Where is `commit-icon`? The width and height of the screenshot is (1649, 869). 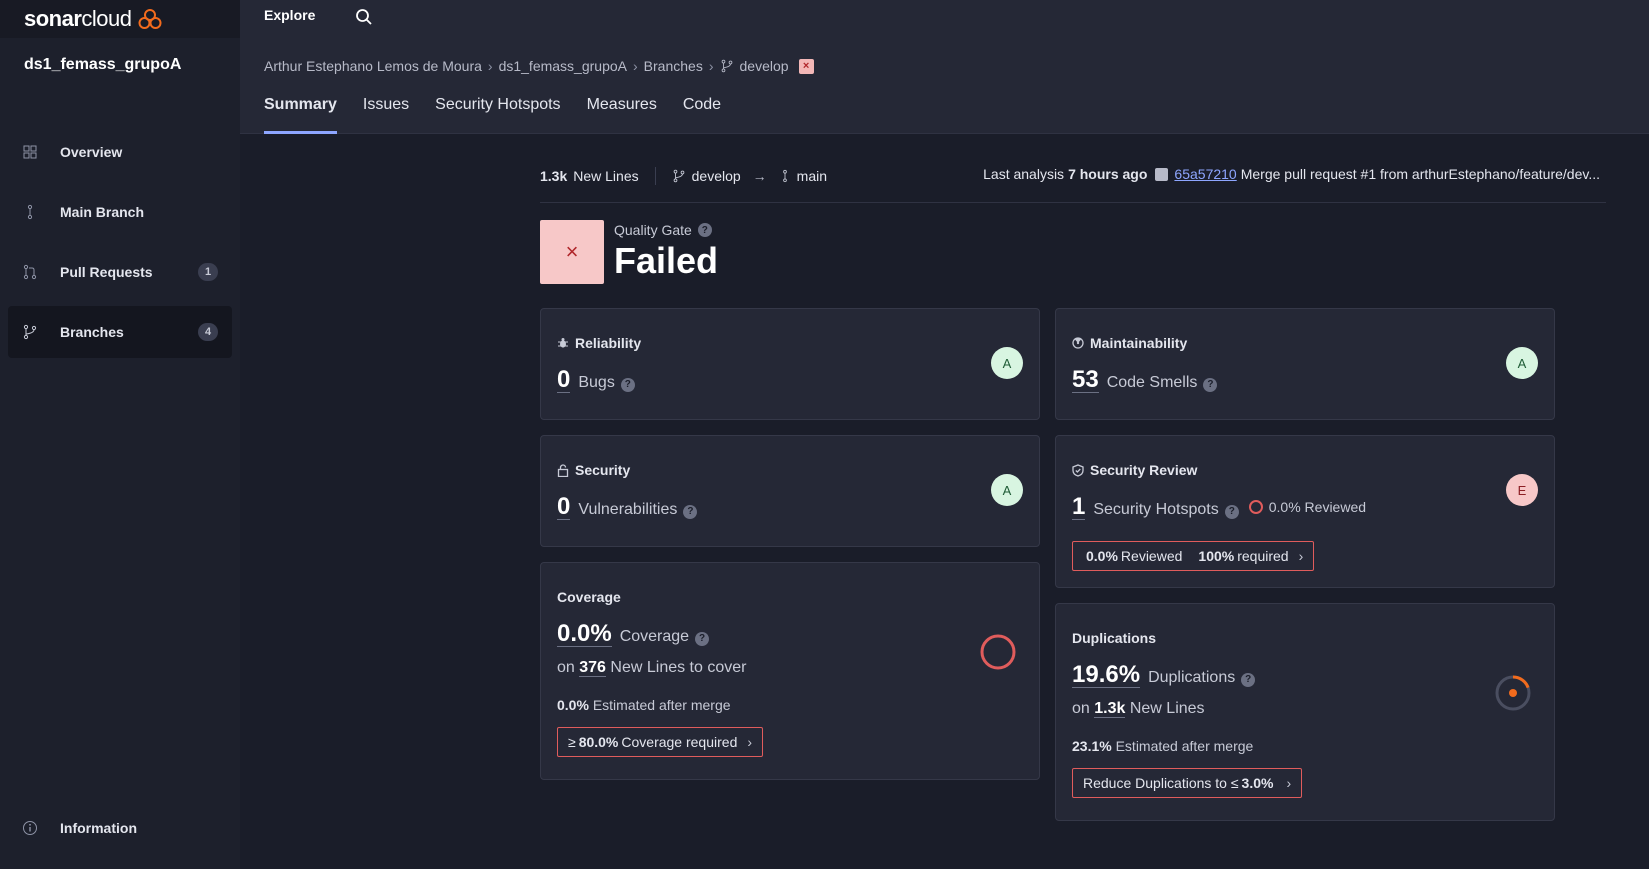
commit-icon is located at coordinates (1162, 174).